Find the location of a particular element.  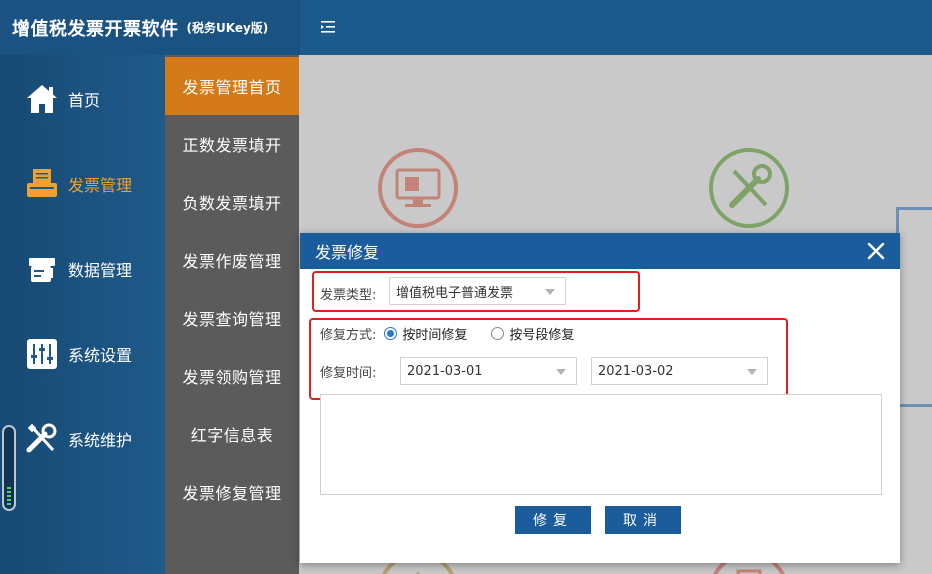

subnav-item-negative-invoice: 负数发票填开 is located at coordinates (232, 202).